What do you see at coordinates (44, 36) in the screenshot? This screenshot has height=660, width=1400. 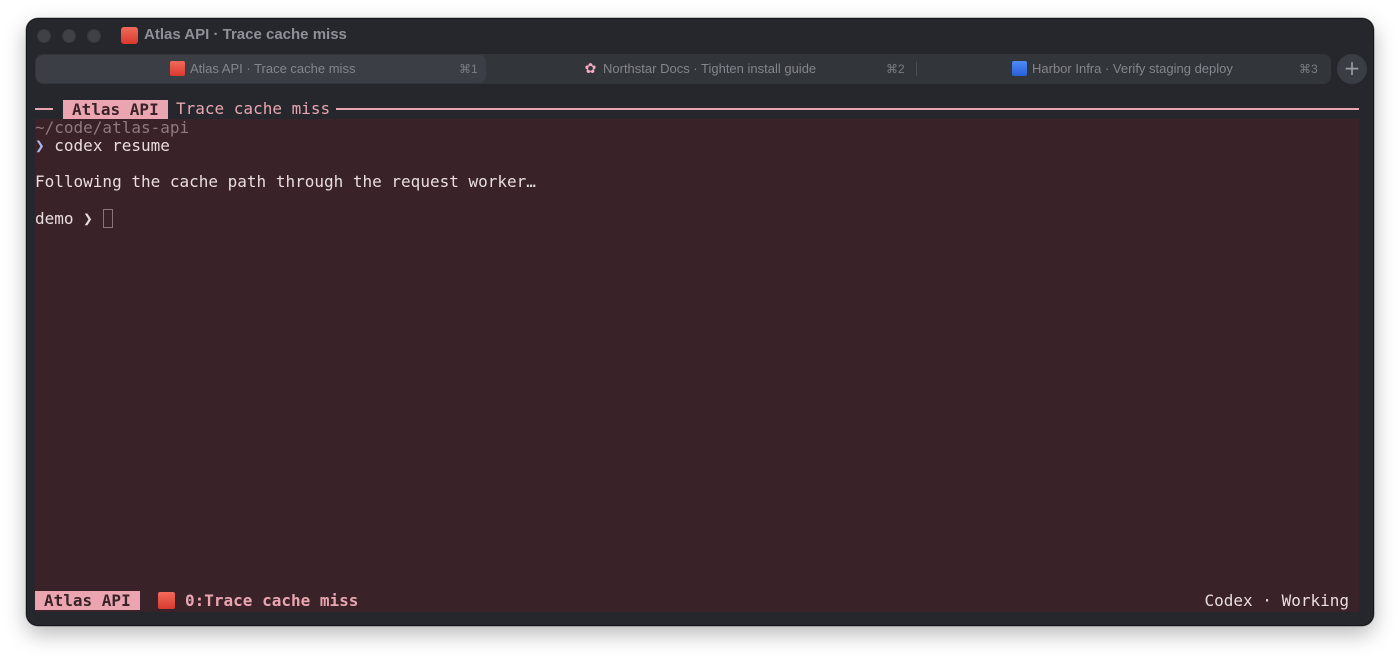 I see `close-window-button` at bounding box center [44, 36].